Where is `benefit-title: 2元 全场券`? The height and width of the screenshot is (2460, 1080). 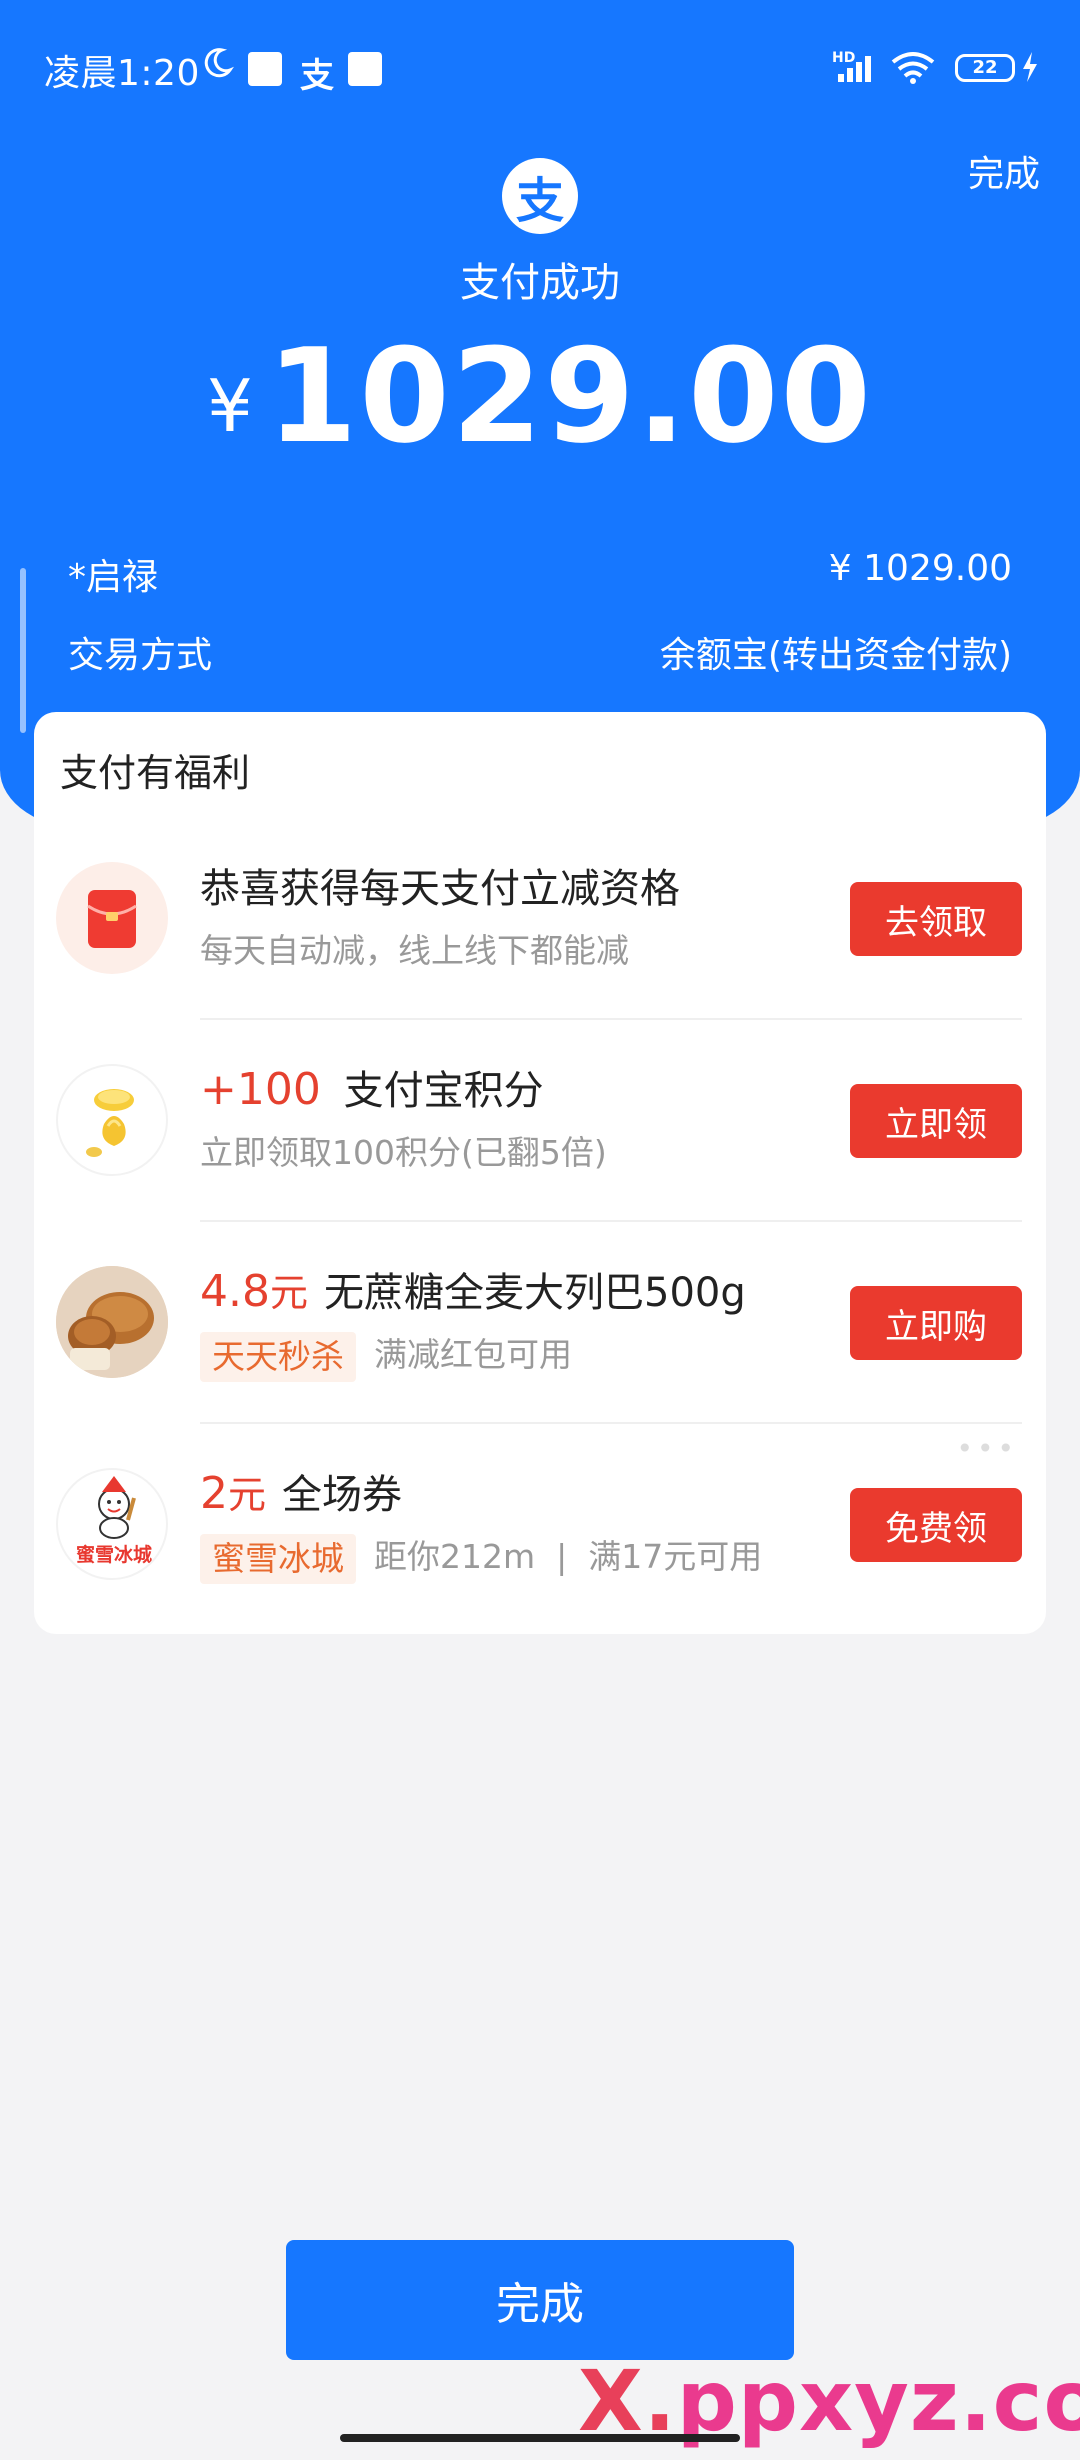
benefit-title: 2元 全场券 is located at coordinates (301, 1491).